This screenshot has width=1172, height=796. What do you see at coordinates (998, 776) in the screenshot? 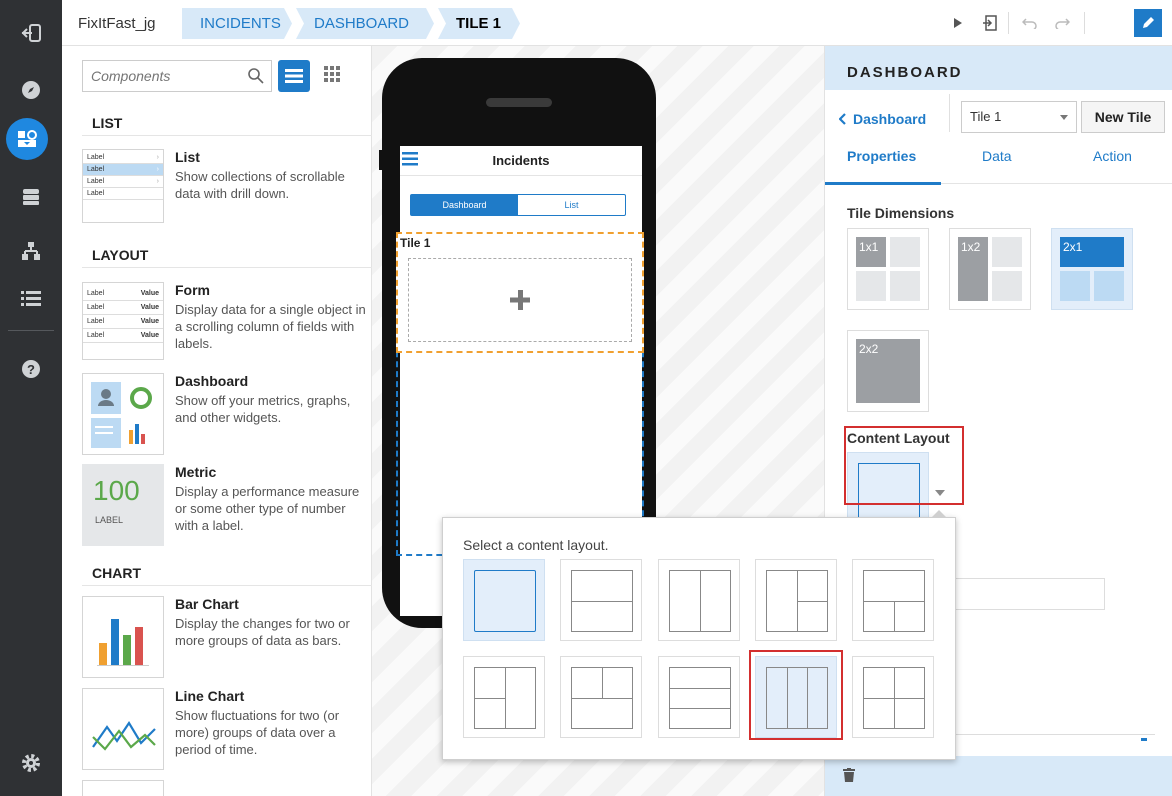
I see `props-footer` at bounding box center [998, 776].